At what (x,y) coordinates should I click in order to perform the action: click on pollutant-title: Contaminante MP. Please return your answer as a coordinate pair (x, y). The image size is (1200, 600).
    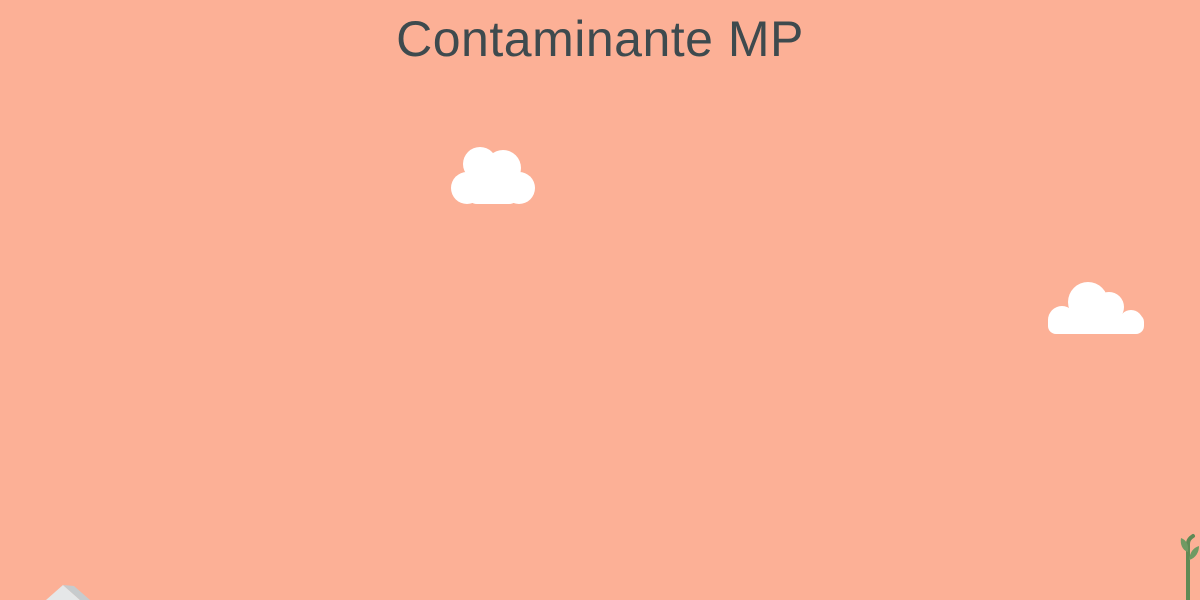
    Looking at the image, I should click on (600, 39).